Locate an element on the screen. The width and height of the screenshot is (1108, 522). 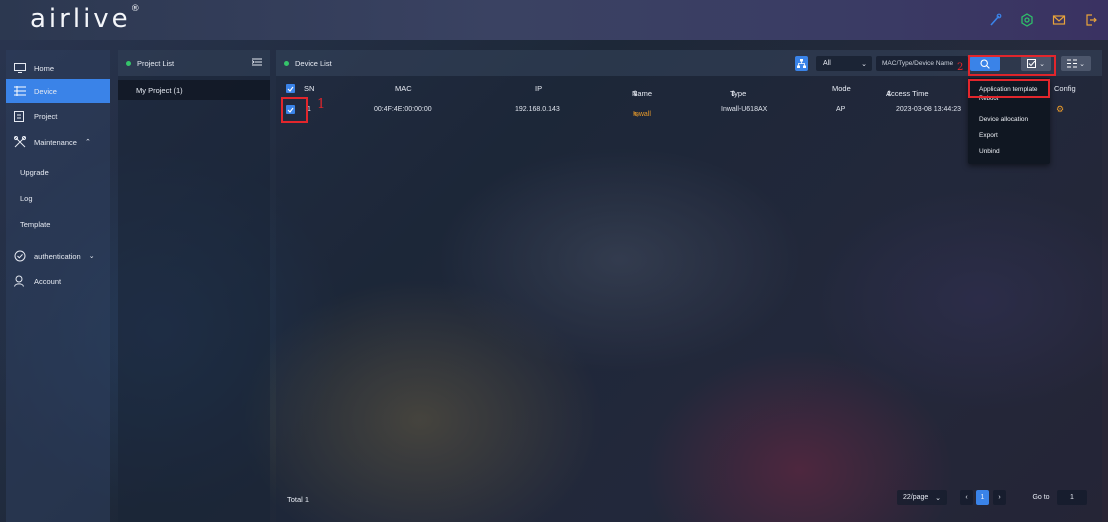
account-icon is located at coordinates (19, 281).